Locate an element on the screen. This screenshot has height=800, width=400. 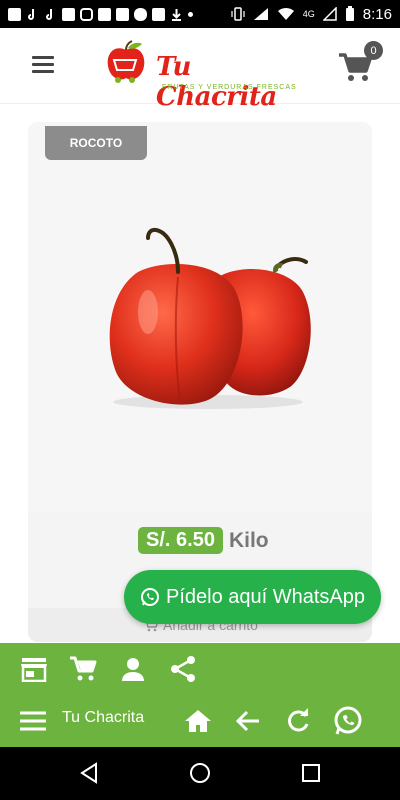
photo-icon is located at coordinates (158, 14).